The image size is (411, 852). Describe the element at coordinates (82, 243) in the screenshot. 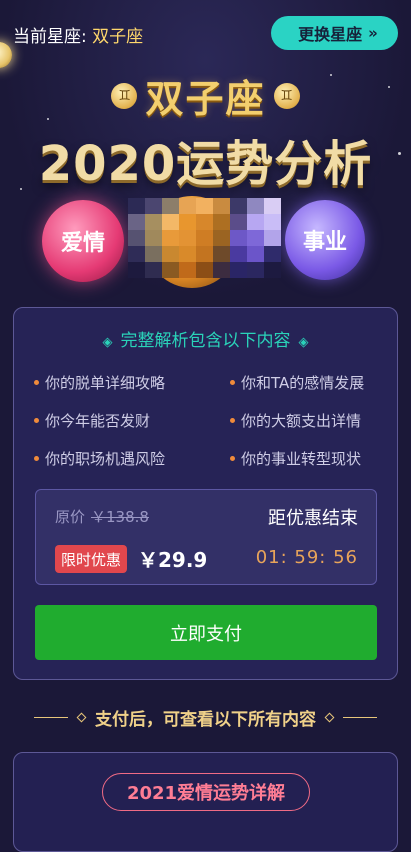

I see `love-ball-label: 爱情` at that location.